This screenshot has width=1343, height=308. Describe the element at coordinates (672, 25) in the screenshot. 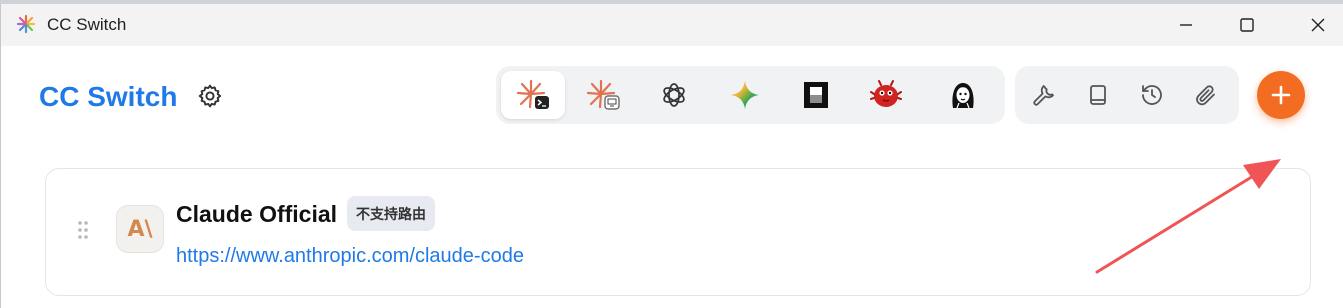

I see `title-bar: CC Switch` at that location.